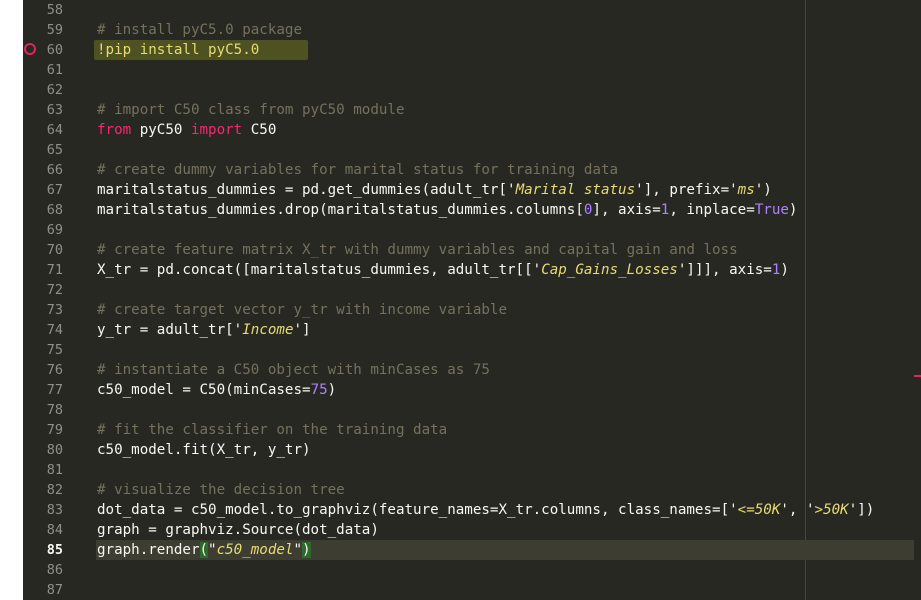 This screenshot has height=600, width=921. I want to click on line-number: 75, so click(54, 350).